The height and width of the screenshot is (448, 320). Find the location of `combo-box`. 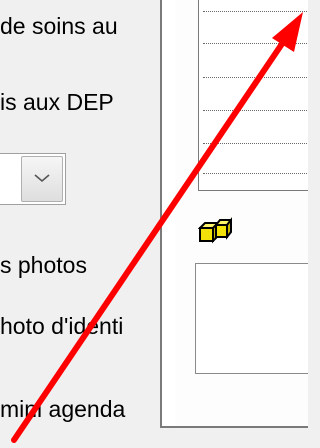

combo-box is located at coordinates (33, 179).